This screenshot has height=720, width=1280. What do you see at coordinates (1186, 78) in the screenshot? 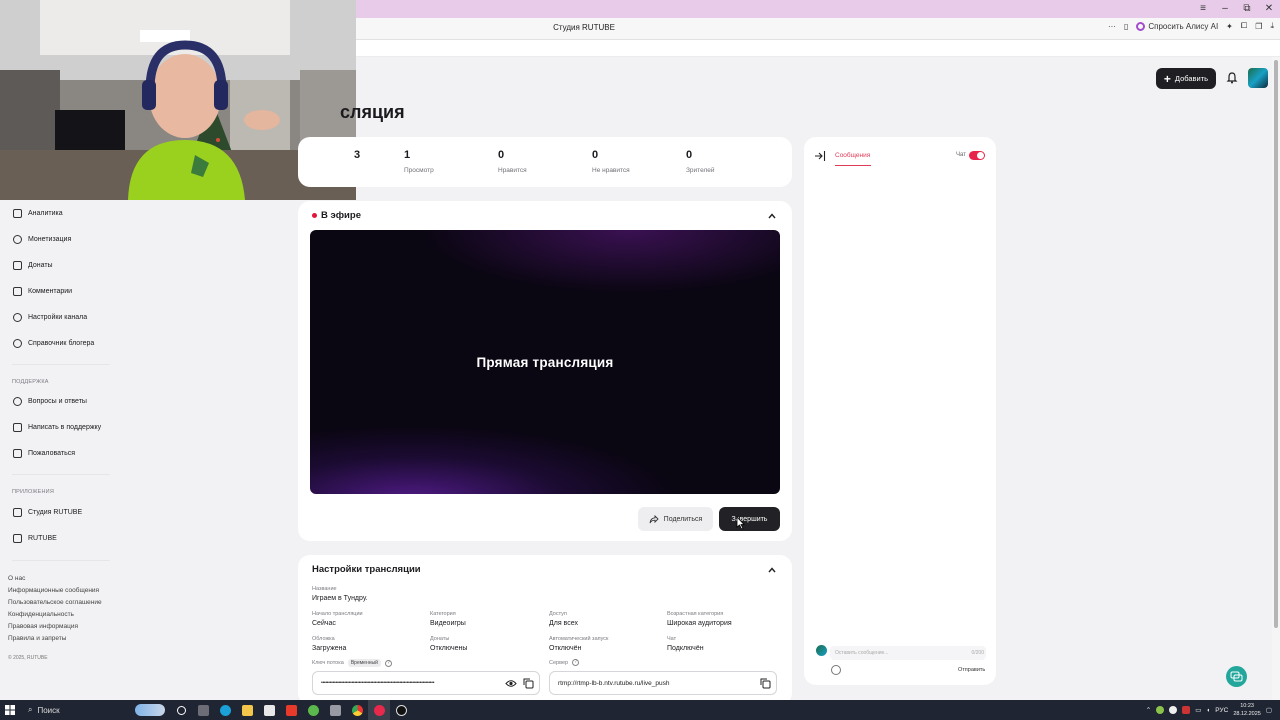
I see `add-button: + Добавить` at bounding box center [1186, 78].